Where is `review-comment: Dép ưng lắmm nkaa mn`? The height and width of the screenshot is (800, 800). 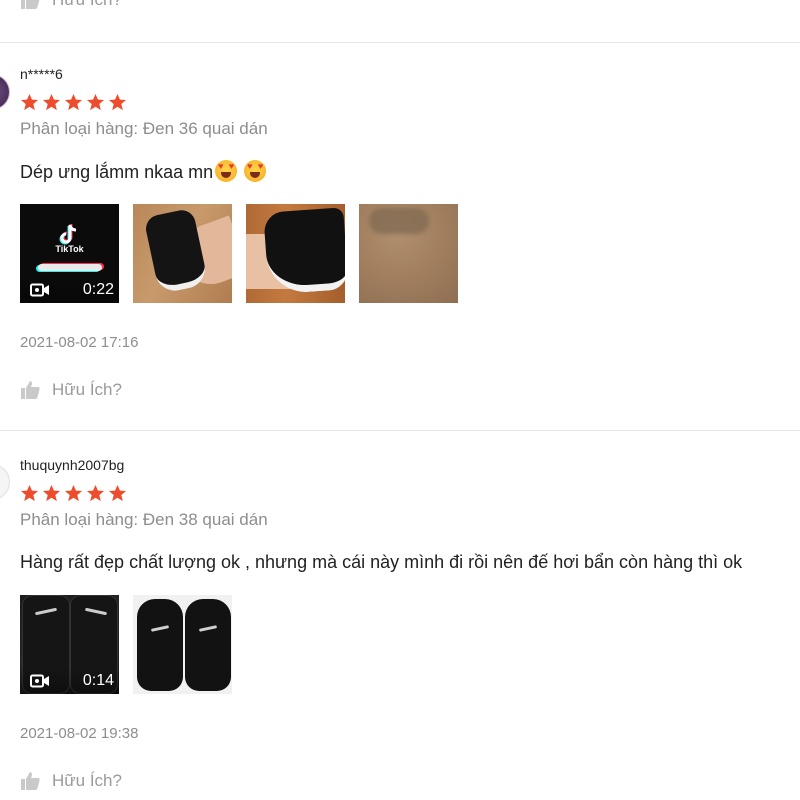 review-comment: Dép ưng lắmm nkaa mn is located at coordinates (143, 171).